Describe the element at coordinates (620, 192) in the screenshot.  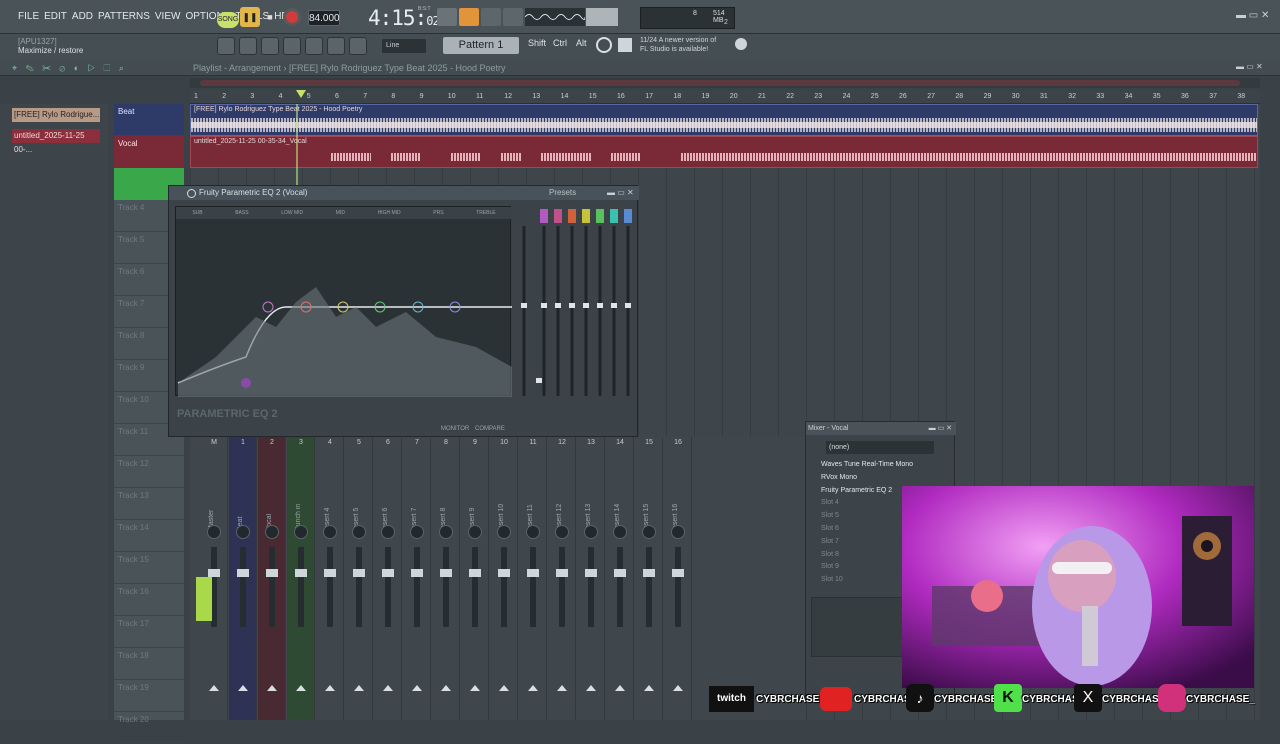
I see `eq-window-controls: ▬ ▭ ✕` at that location.